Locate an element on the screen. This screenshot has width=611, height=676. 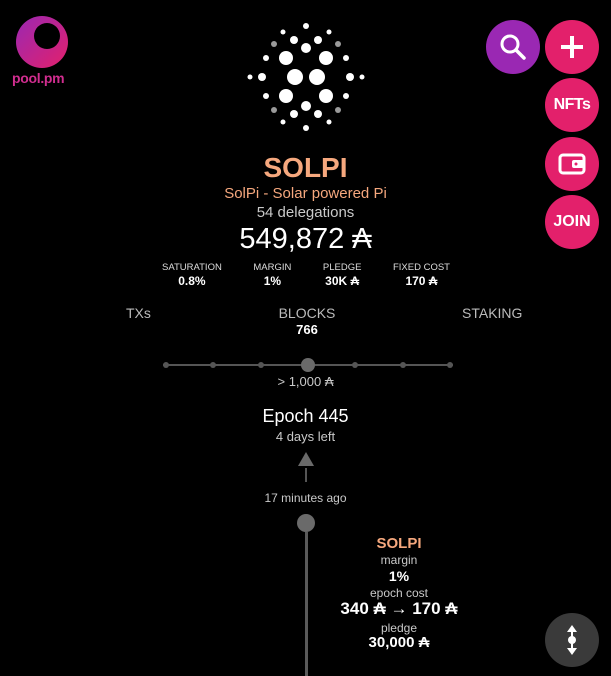
stat-value: 0.8% is located at coordinates (192, 281).